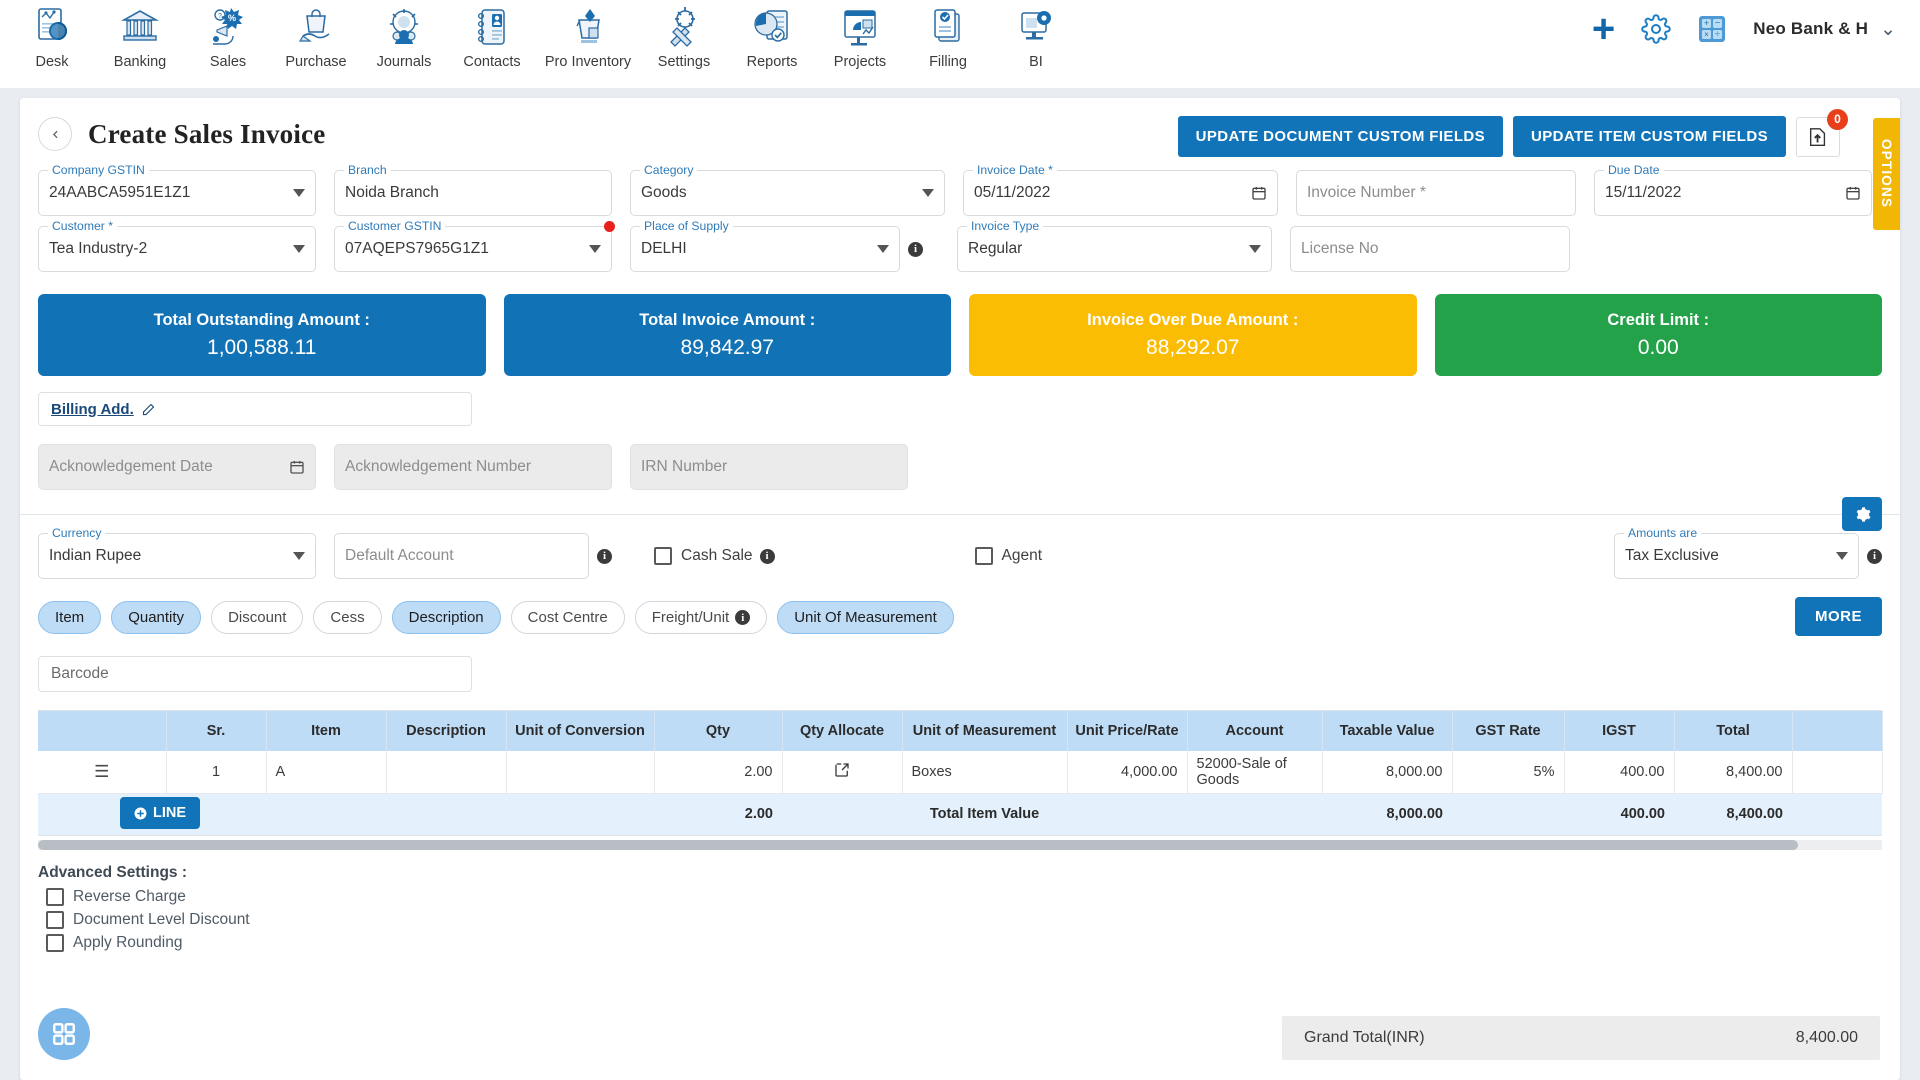 The width and height of the screenshot is (1920, 1080). What do you see at coordinates (70, 617) in the screenshot?
I see `chip-item: Item` at bounding box center [70, 617].